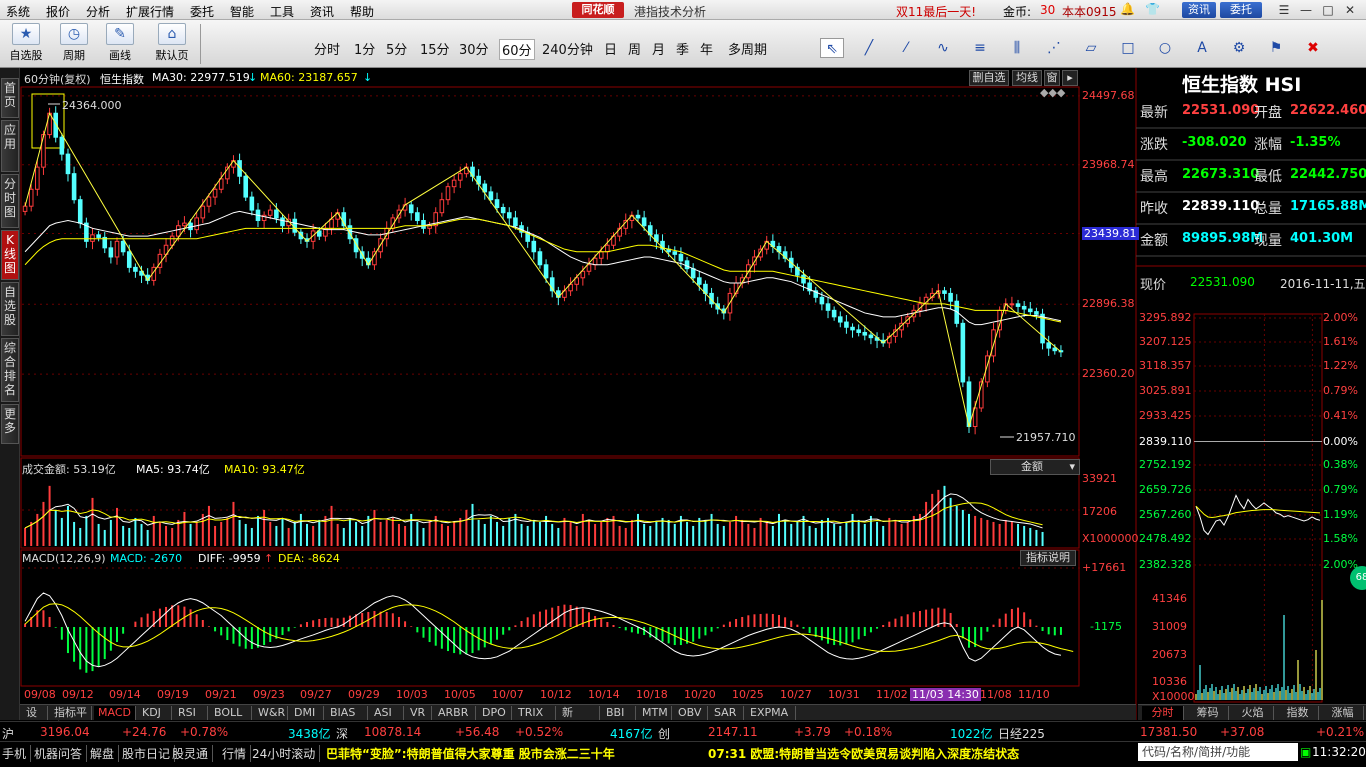 The width and height of the screenshot is (1366, 767). What do you see at coordinates (535, 713) in the screenshot?
I see `indicator-tab-13: TRIX` at bounding box center [535, 713].